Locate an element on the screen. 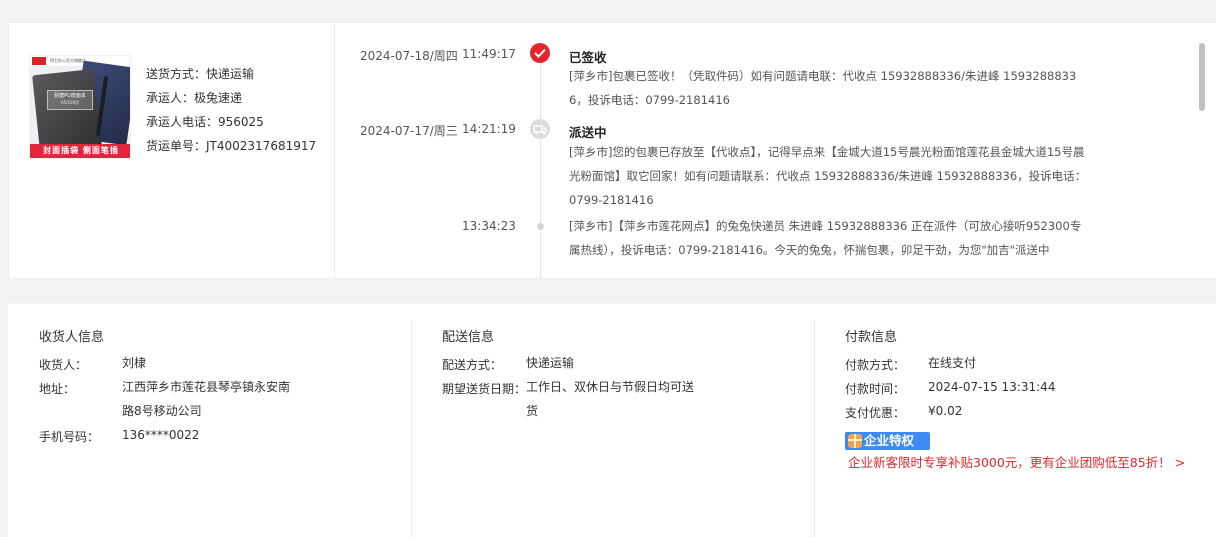 The width and height of the screenshot is (1216, 537). receiver-name-label: 收货人： is located at coordinates (63, 365).